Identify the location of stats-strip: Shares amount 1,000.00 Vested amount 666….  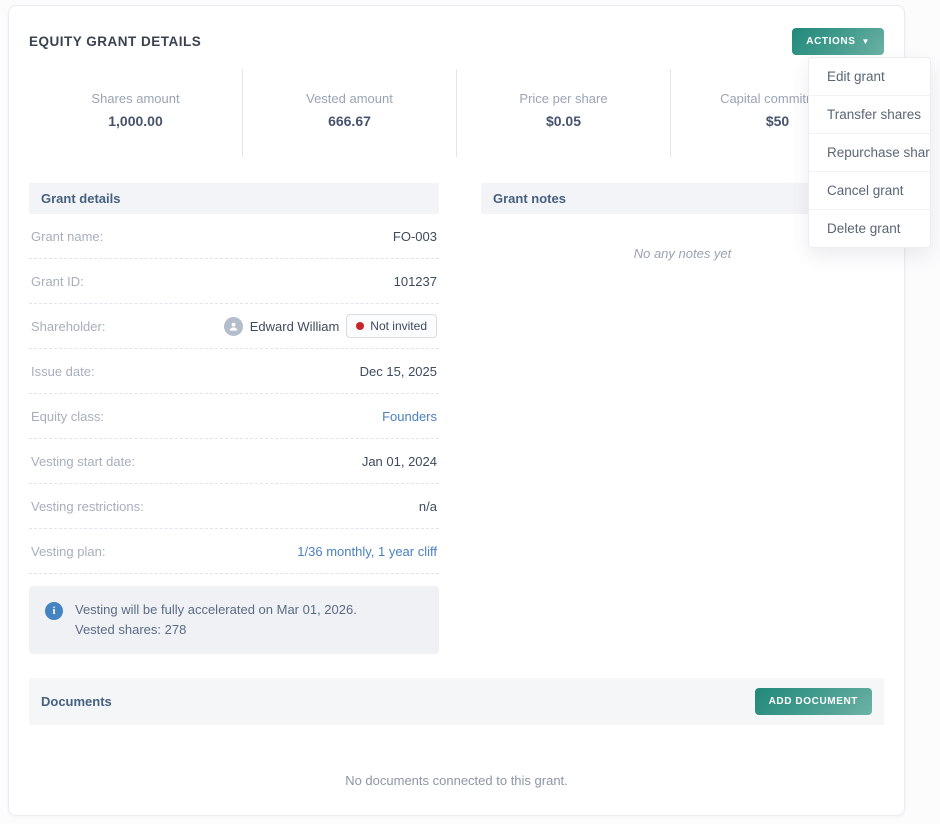
(456, 113).